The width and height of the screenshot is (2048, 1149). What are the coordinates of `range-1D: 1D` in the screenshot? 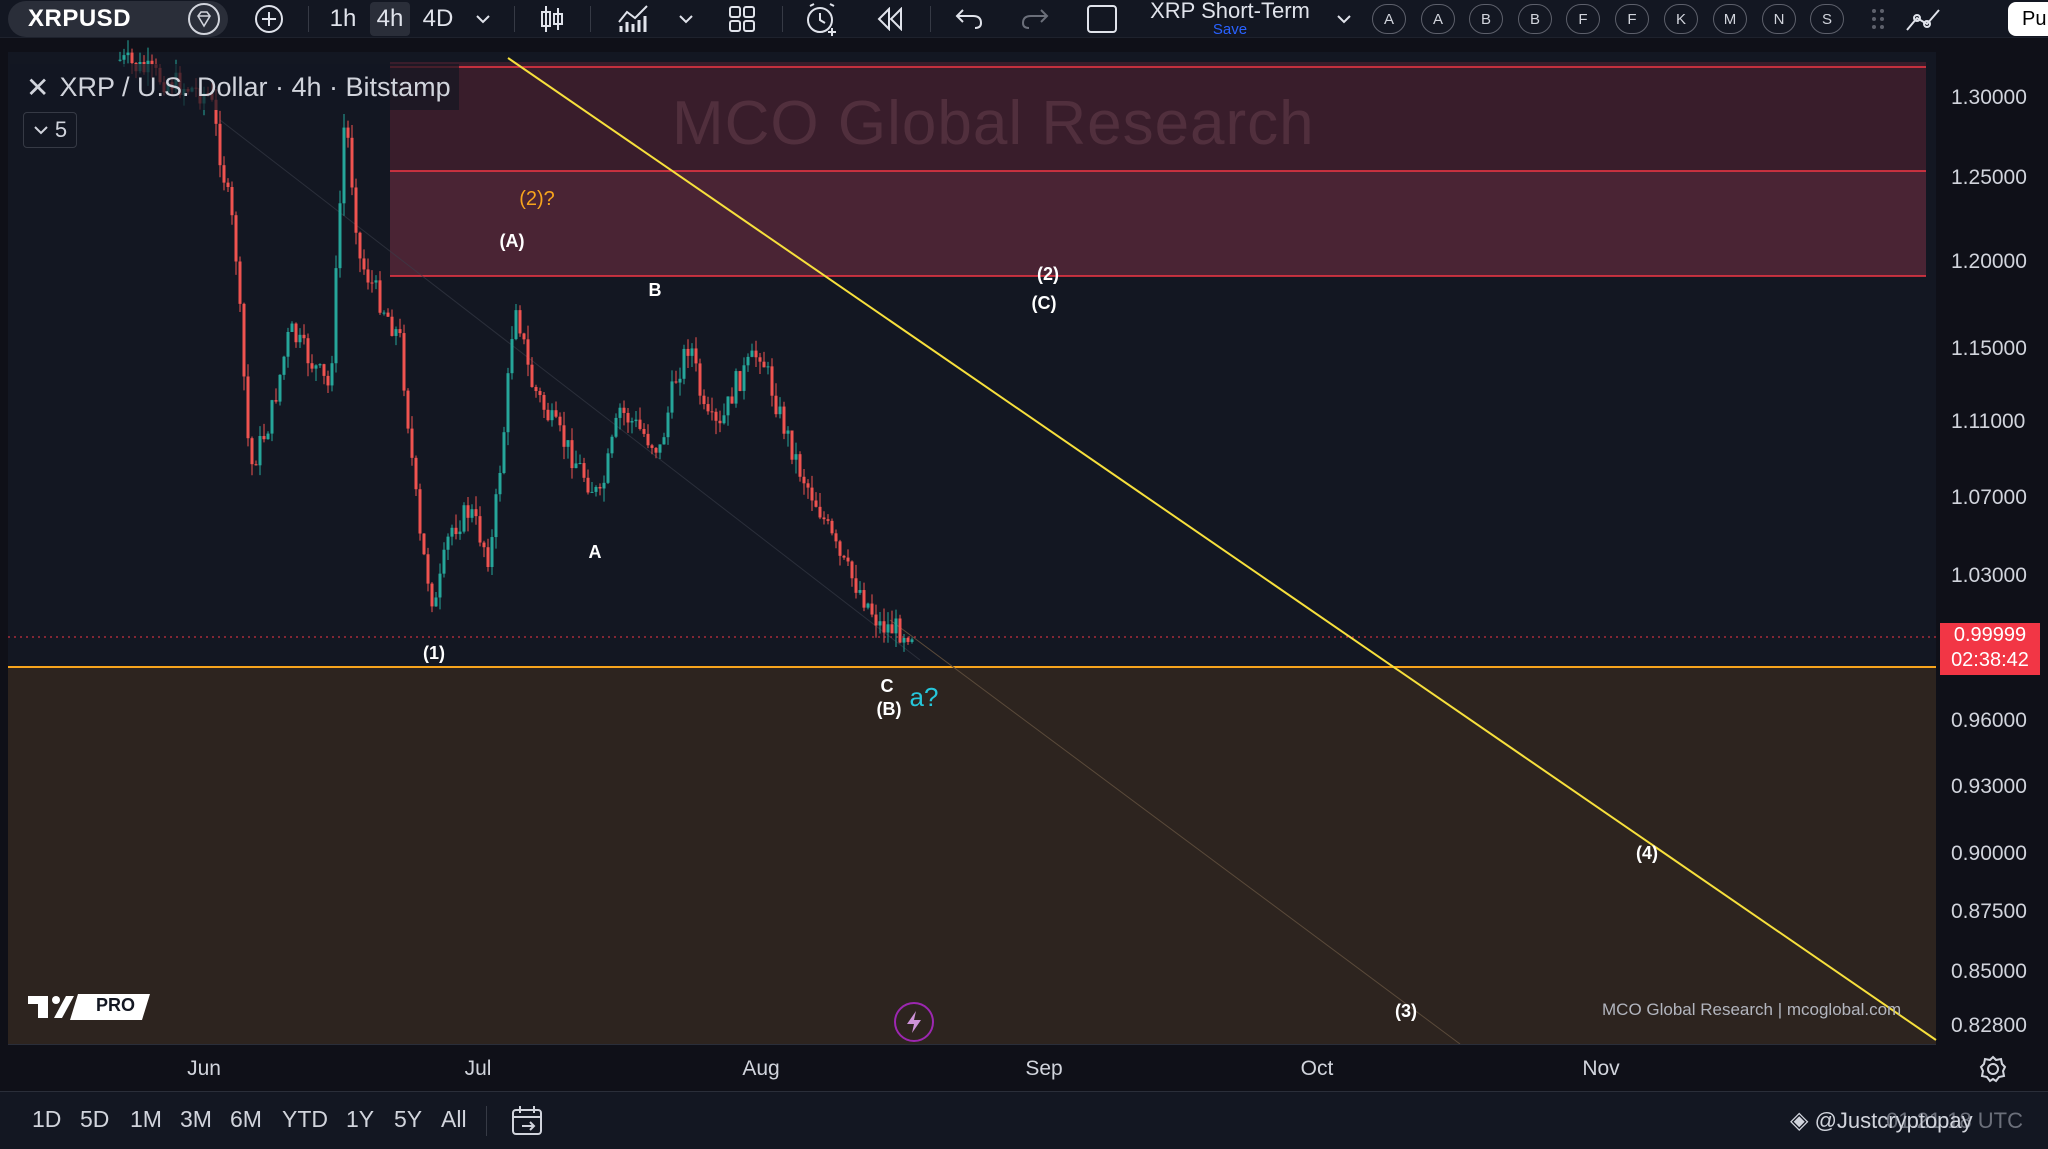 It's located at (46, 1119).